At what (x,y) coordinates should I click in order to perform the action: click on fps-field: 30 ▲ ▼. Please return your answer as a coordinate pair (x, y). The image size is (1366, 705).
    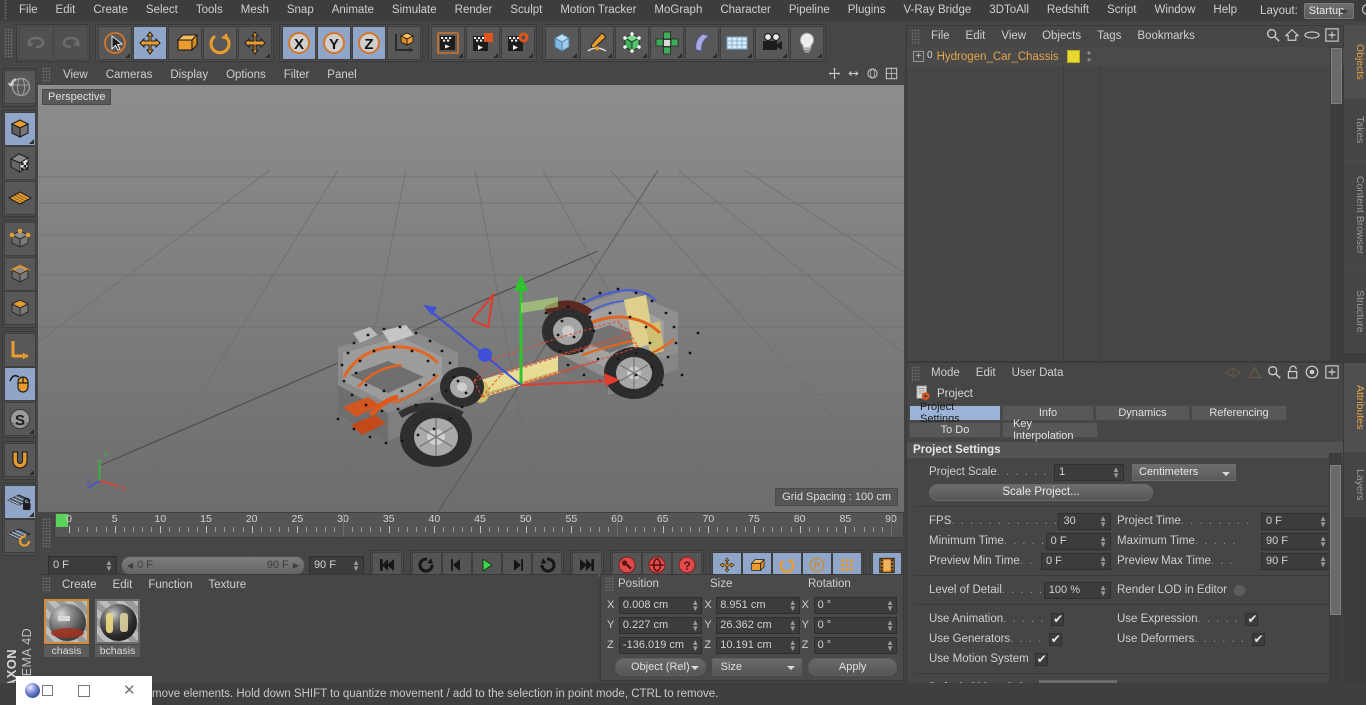
    Looking at the image, I should click on (1084, 521).